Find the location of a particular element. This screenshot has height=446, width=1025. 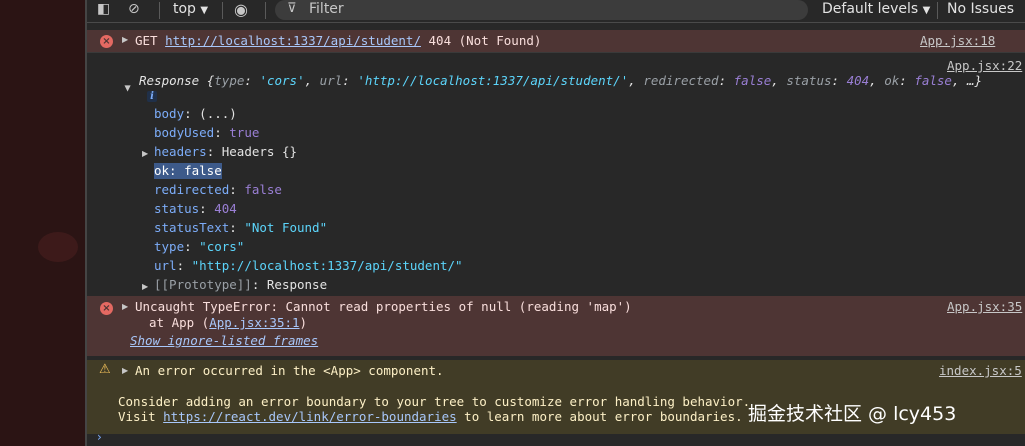

visit-prefix: Visit is located at coordinates (141, 416).